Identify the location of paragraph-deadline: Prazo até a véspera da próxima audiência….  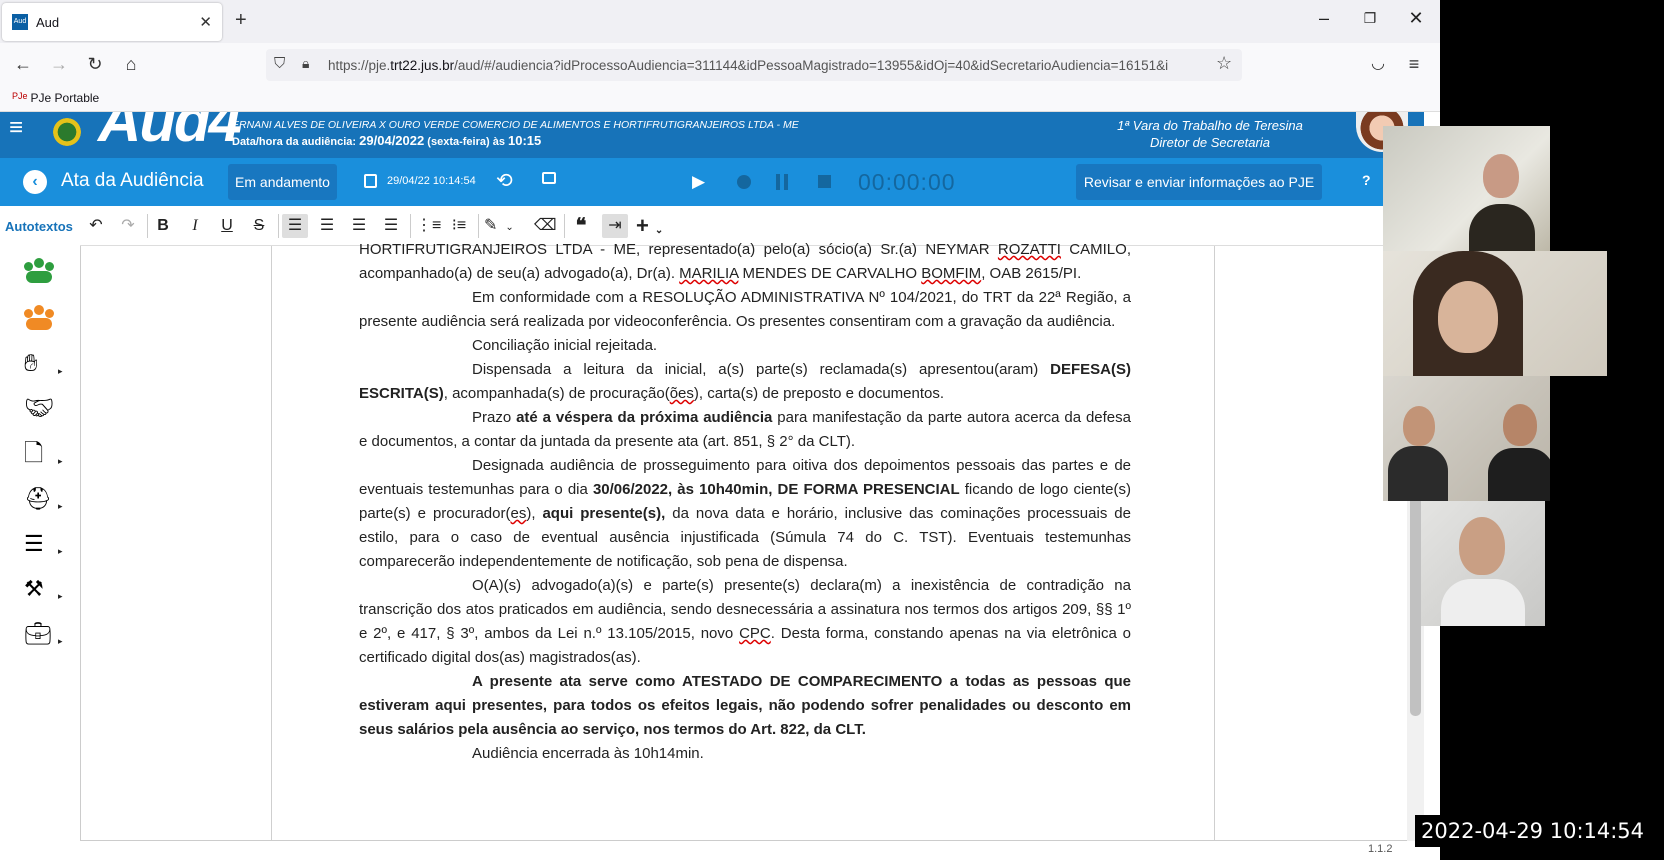
(745, 429).